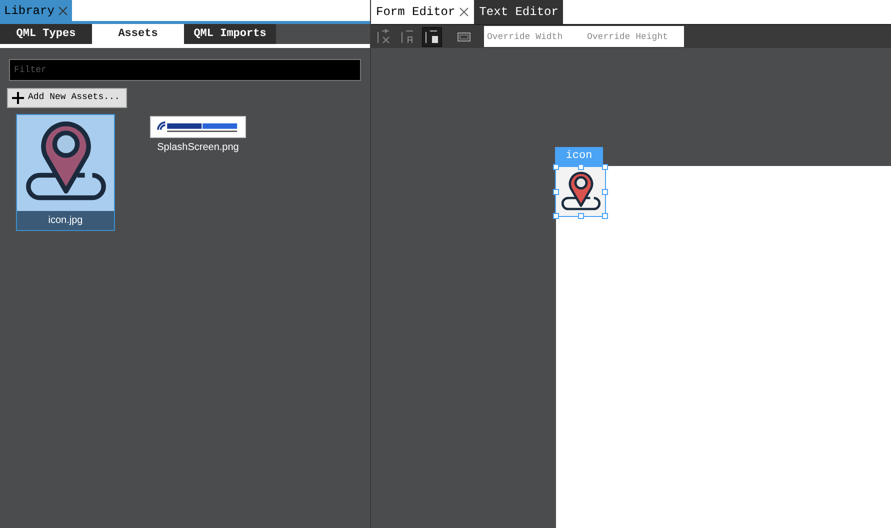 This screenshot has width=891, height=528. What do you see at coordinates (138, 34) in the screenshot?
I see `subtab: Assets` at bounding box center [138, 34].